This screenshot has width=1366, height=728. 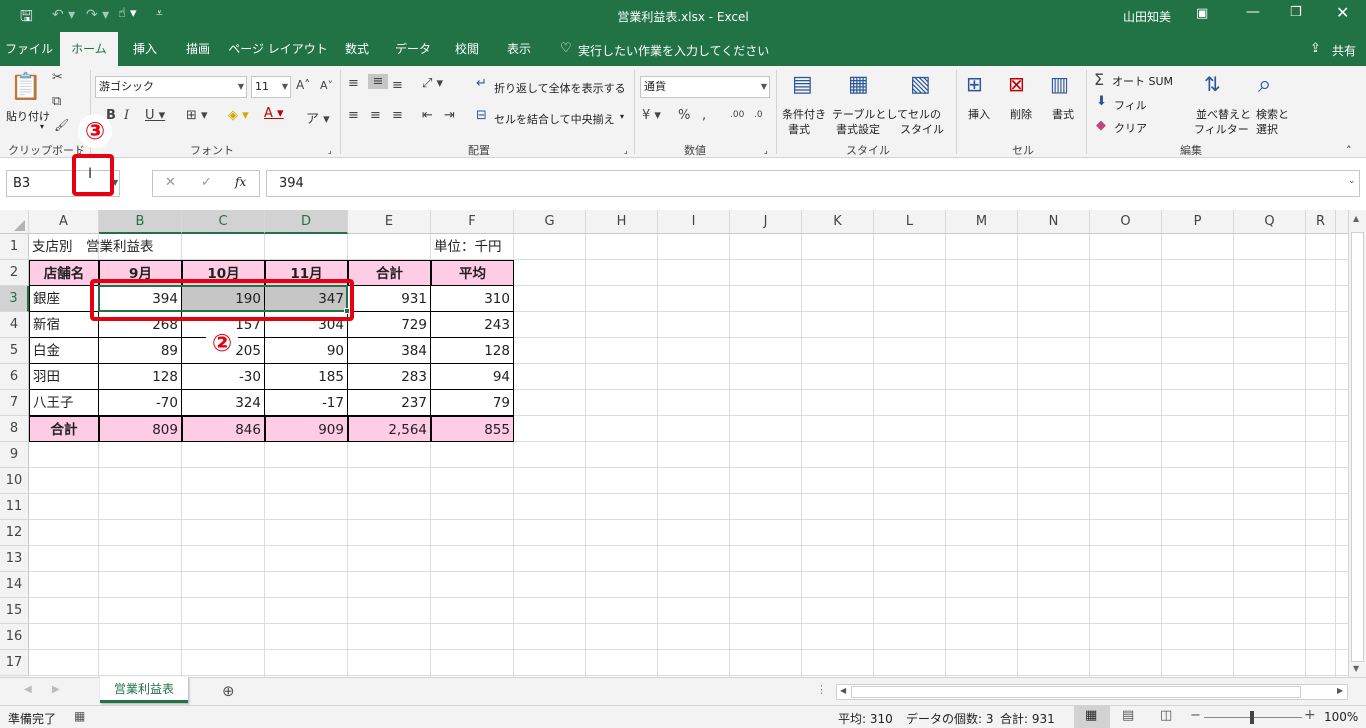 What do you see at coordinates (622, 116) in the screenshot?
I see `merge-dropdown-icon: ▾` at bounding box center [622, 116].